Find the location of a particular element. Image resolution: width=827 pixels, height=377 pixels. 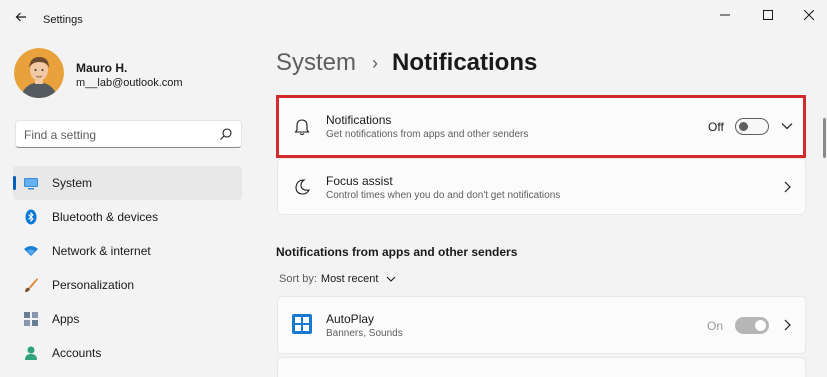

autoplay-icon is located at coordinates (302, 324).